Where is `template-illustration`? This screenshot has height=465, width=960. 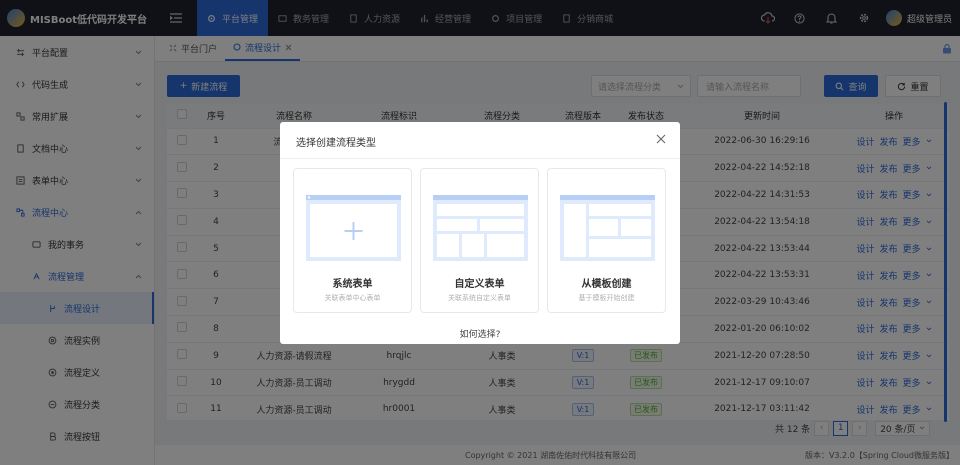 template-illustration is located at coordinates (607, 228).